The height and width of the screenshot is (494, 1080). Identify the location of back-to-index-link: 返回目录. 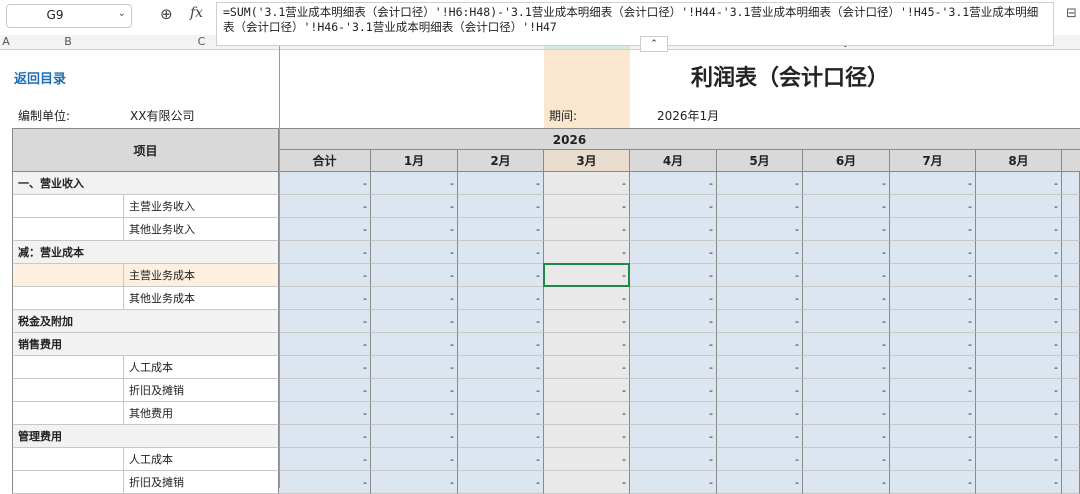
(64, 78).